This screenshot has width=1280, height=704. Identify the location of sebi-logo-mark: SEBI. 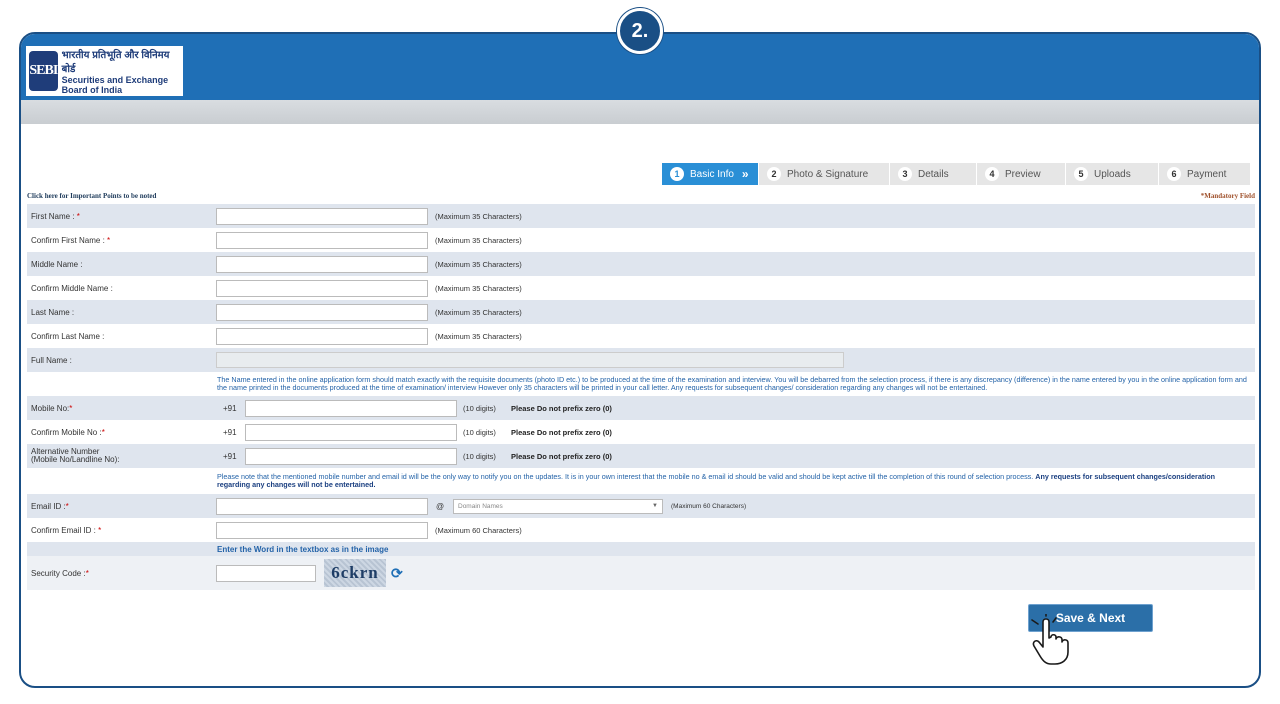
(43, 71).